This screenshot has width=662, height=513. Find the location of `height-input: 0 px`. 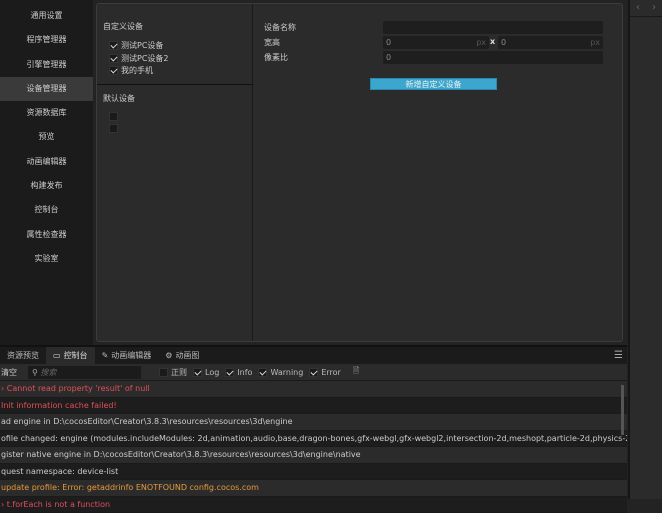

height-input: 0 px is located at coordinates (550, 42).